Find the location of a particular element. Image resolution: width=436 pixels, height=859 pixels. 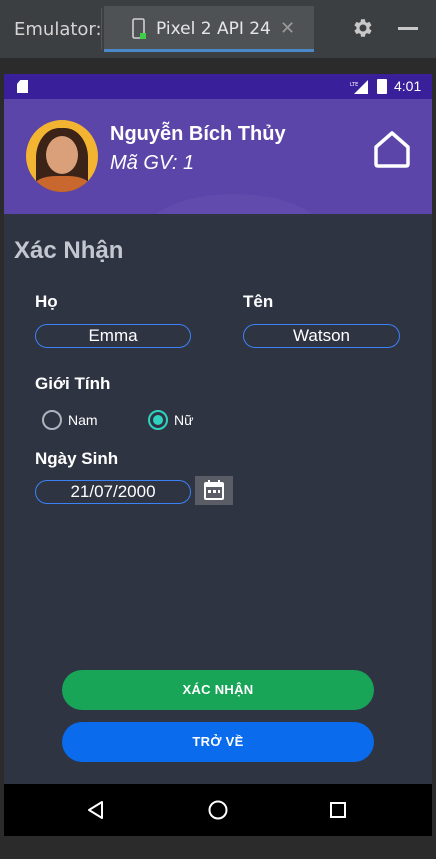

emulator-bottom-edge is located at coordinates (218, 847).